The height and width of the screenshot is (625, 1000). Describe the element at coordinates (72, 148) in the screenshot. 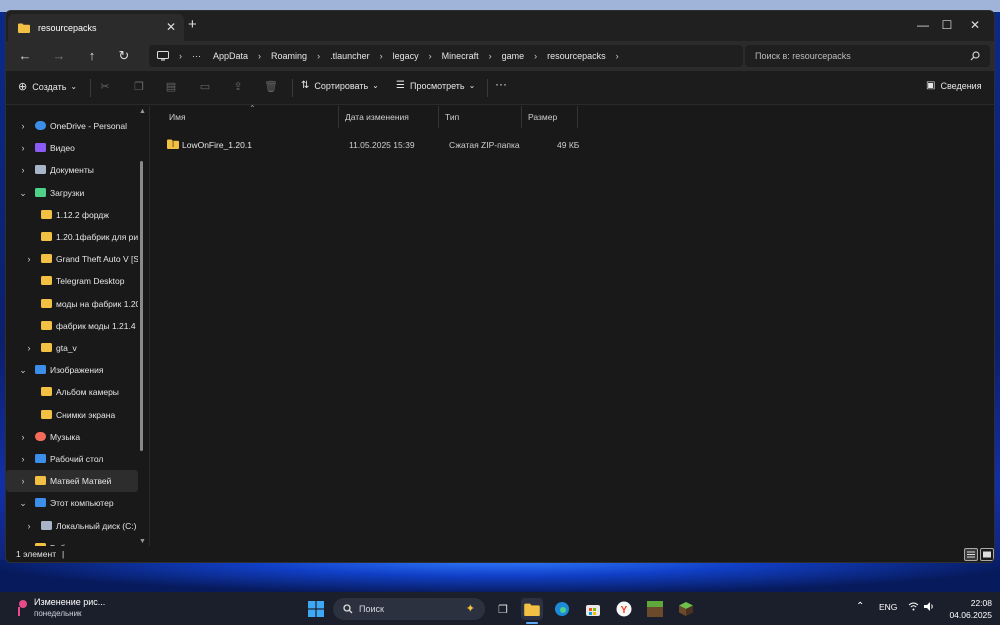

I see `sidebar-item: › Видео` at that location.